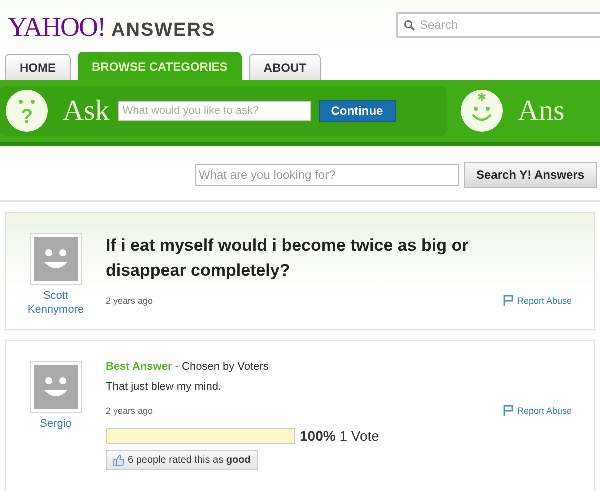  Describe the element at coordinates (288, 258) in the screenshot. I see `question-title: If i eat myself would i become twice as big or disappear completely?` at that location.